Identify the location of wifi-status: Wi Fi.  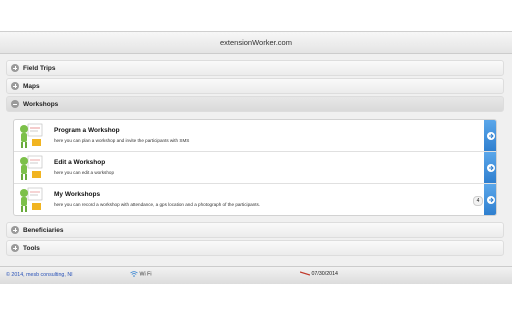
(141, 274).